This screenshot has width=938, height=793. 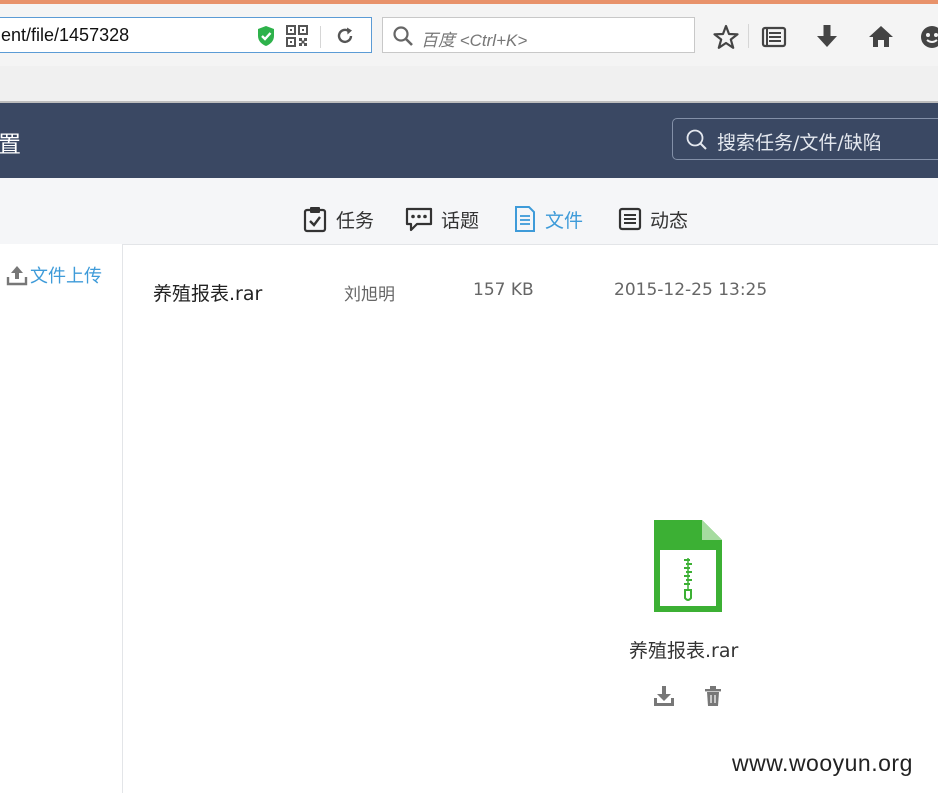 What do you see at coordinates (691, 290) in the screenshot?
I see `file-modified-time: 2015-12-25 13:25` at bounding box center [691, 290].